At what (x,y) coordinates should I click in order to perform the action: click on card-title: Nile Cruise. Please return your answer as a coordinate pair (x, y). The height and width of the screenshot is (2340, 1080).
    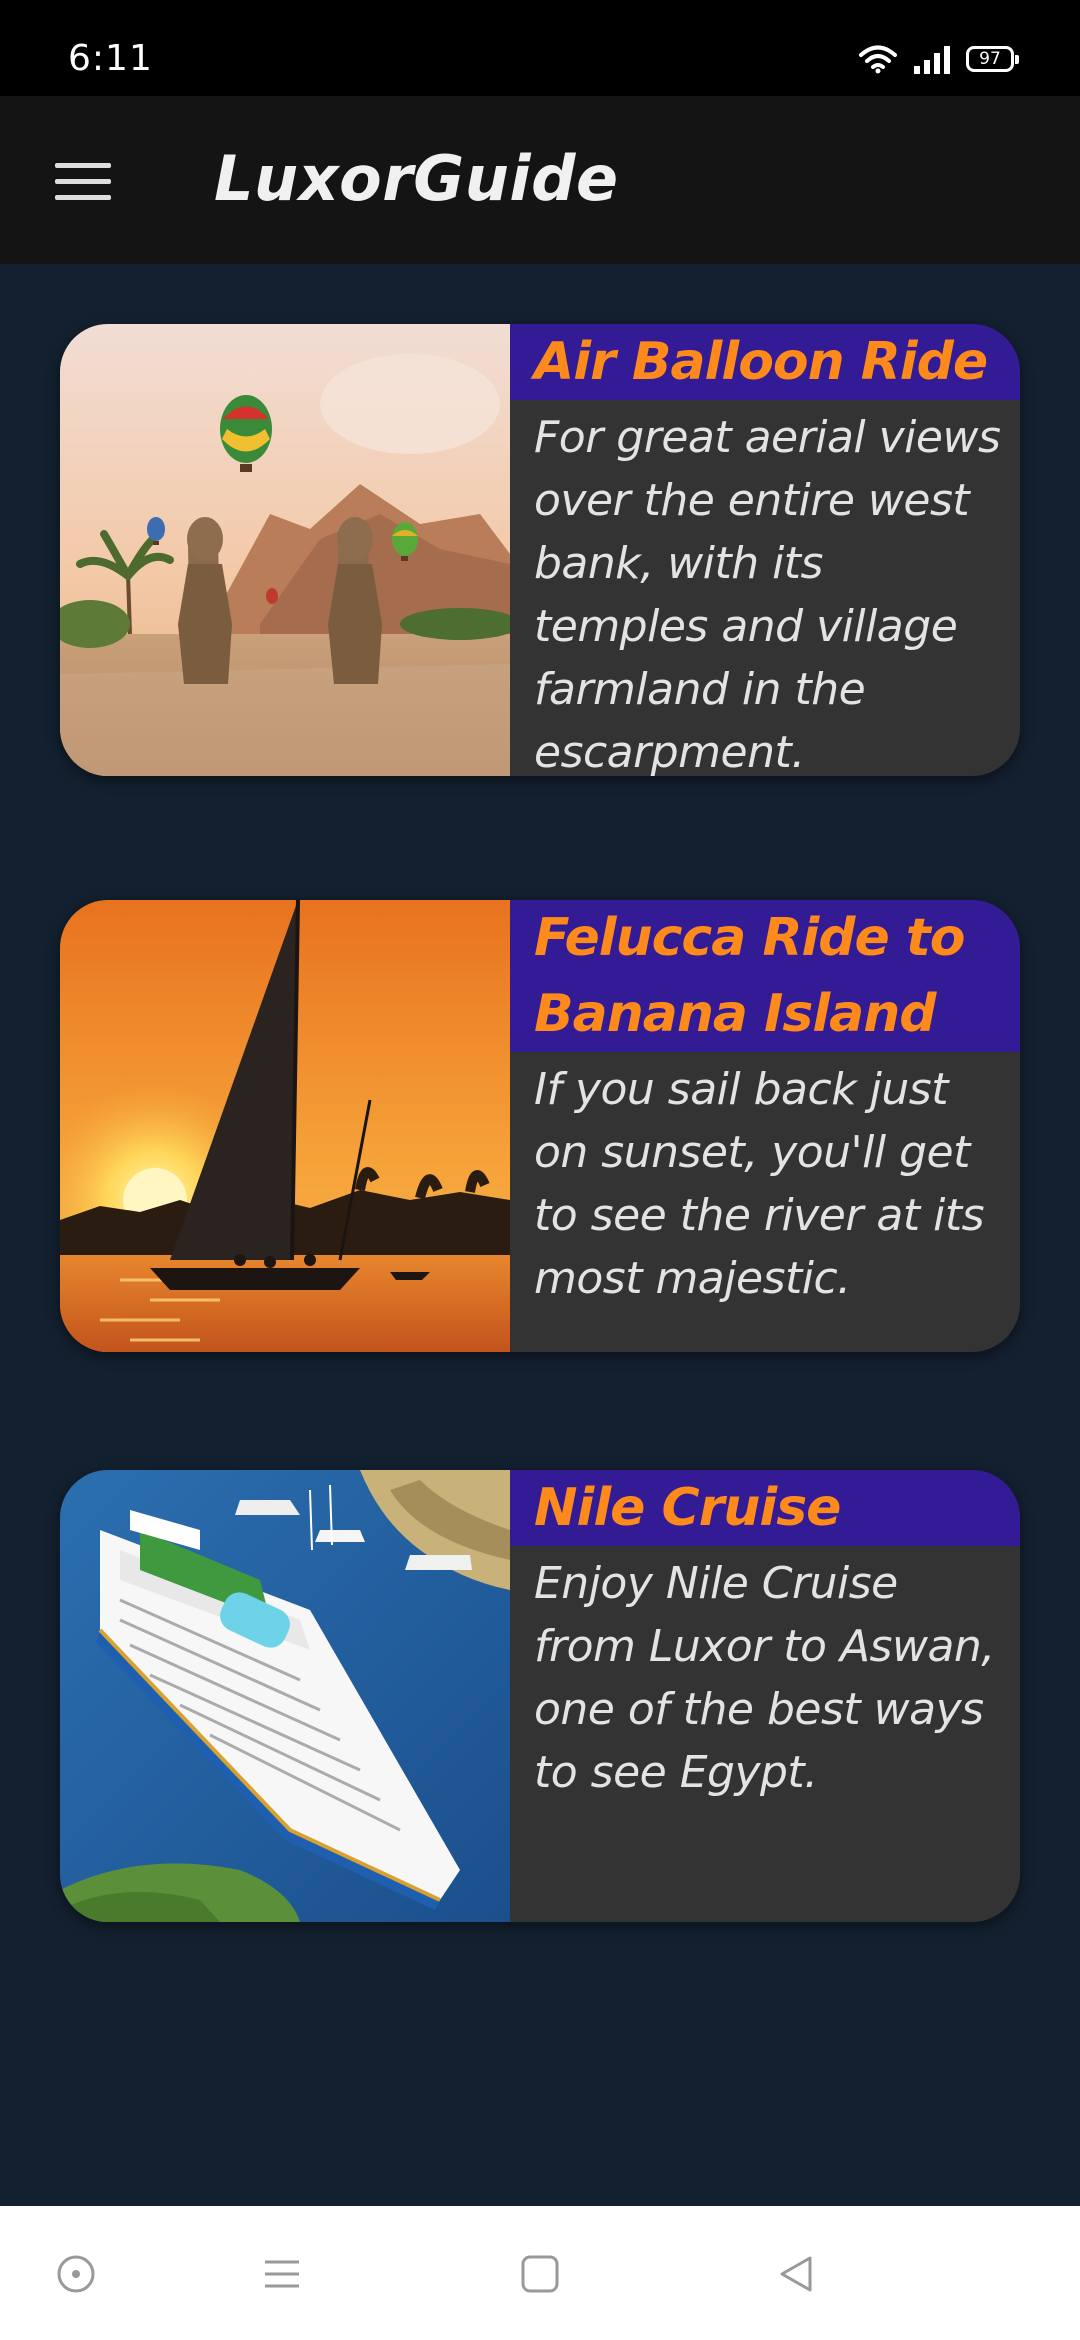
    Looking at the image, I should click on (765, 1508).